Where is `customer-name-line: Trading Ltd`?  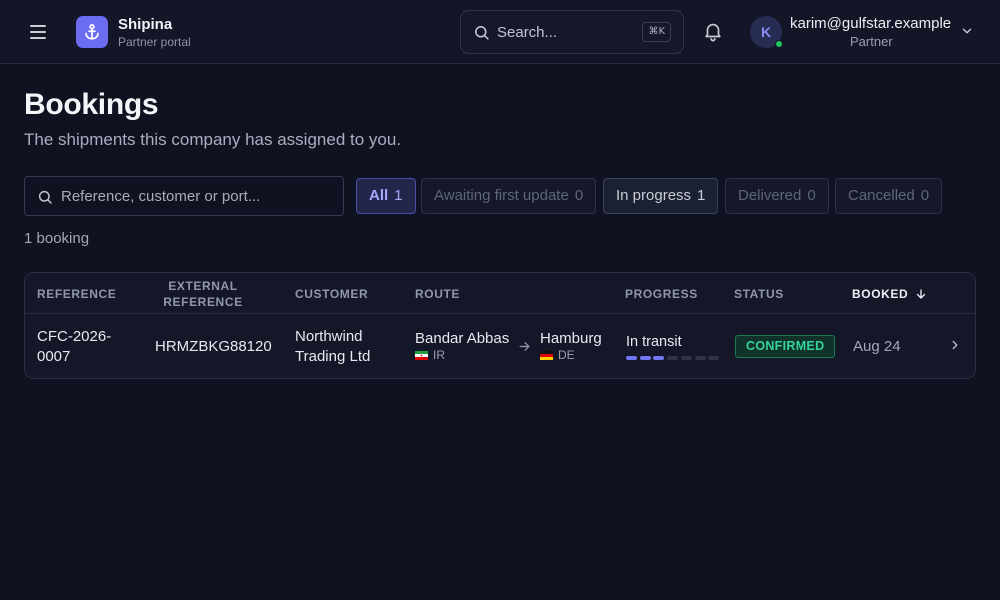
customer-name-line: Trading Ltd is located at coordinates (333, 356).